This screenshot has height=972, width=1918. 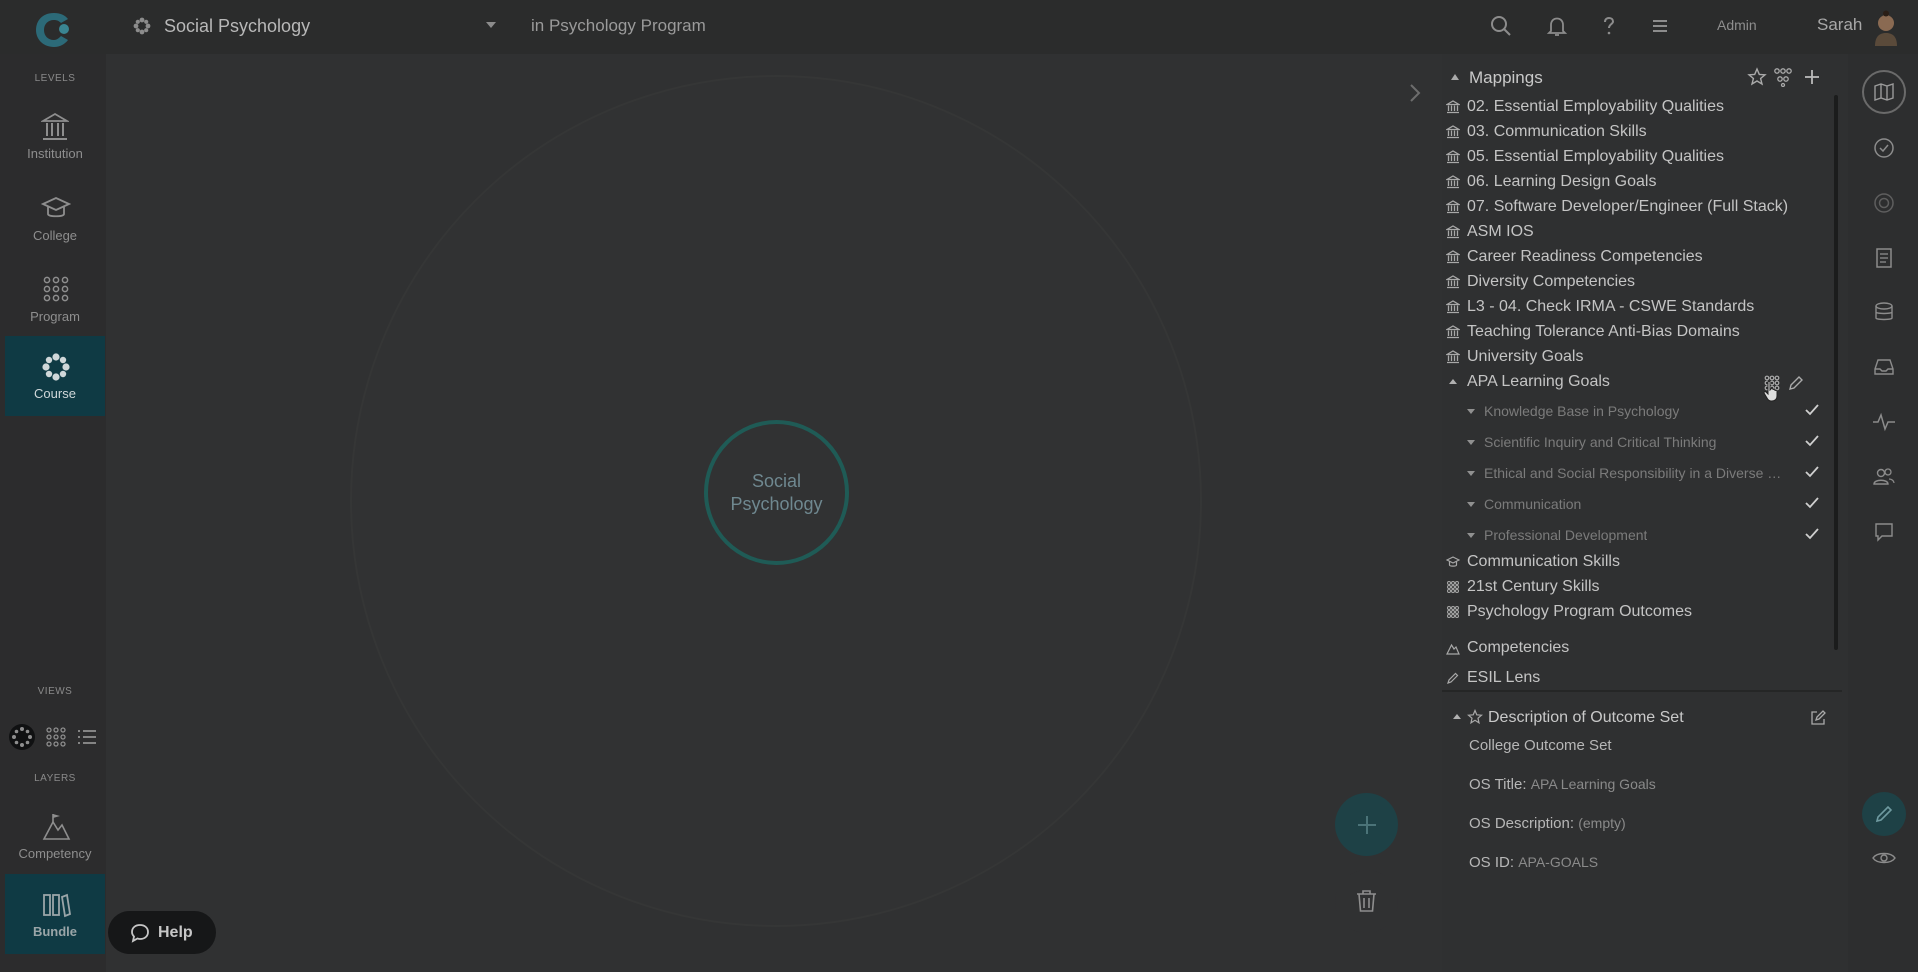 I want to click on mapping-item: 05. Essential Employability Qualities, so click(x=1585, y=157).